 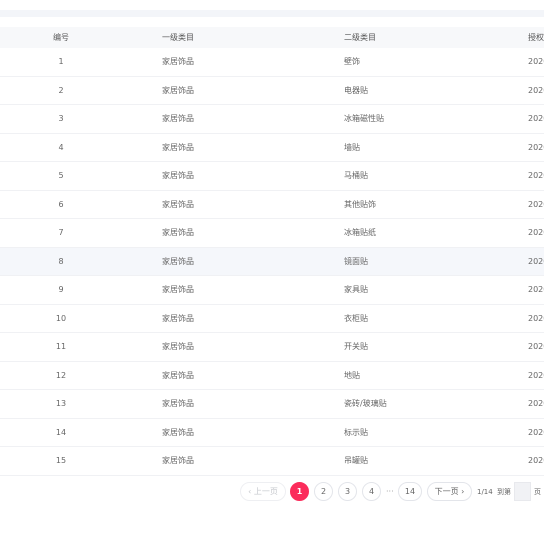 What do you see at coordinates (522, 491) in the screenshot?
I see `goto-page-input` at bounding box center [522, 491].